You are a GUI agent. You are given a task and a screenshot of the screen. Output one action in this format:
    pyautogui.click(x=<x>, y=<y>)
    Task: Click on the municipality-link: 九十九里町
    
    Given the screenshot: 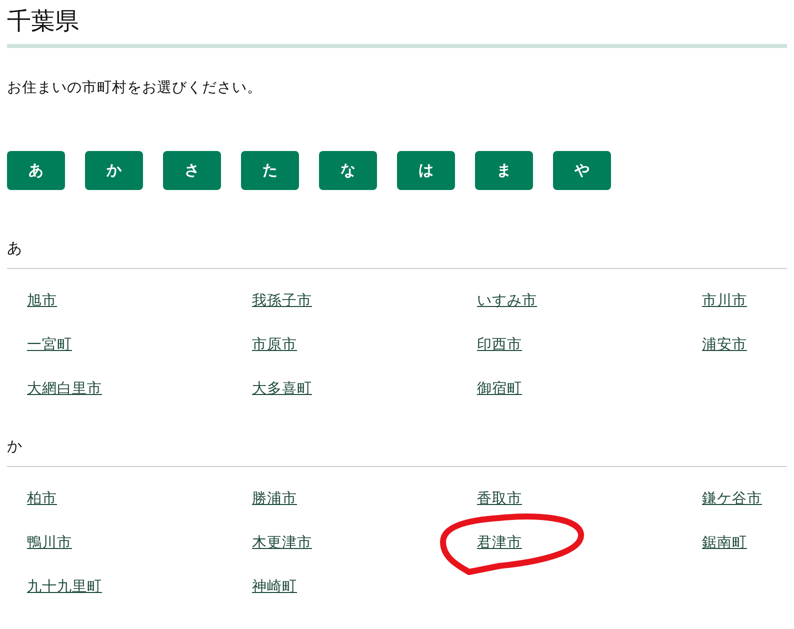 What is the action you would take?
    pyautogui.click(x=64, y=587)
    